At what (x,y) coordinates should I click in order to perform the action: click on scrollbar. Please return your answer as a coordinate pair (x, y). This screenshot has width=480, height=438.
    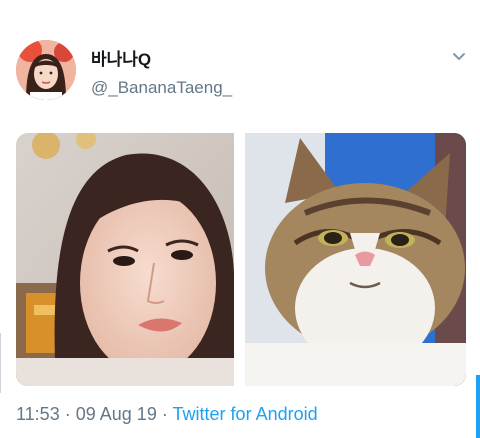
    Looking at the image, I should click on (478, 406).